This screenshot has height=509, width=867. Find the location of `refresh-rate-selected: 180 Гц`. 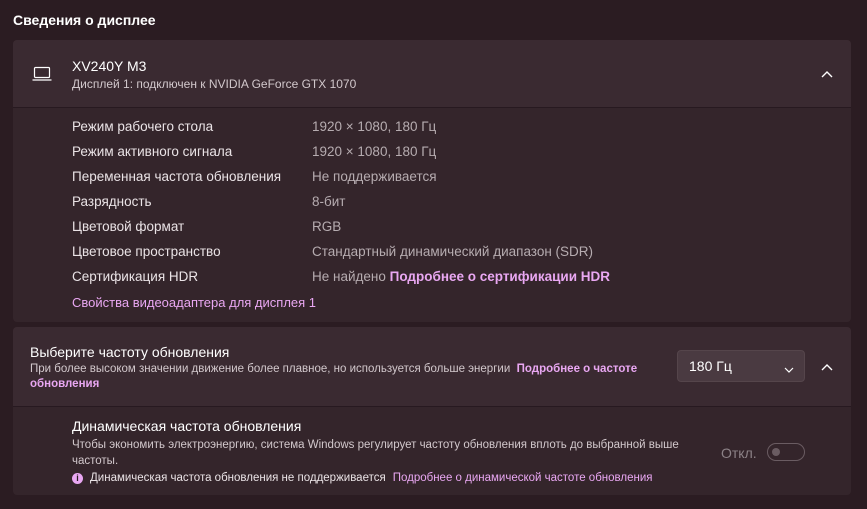

refresh-rate-selected: 180 Гц is located at coordinates (710, 366).